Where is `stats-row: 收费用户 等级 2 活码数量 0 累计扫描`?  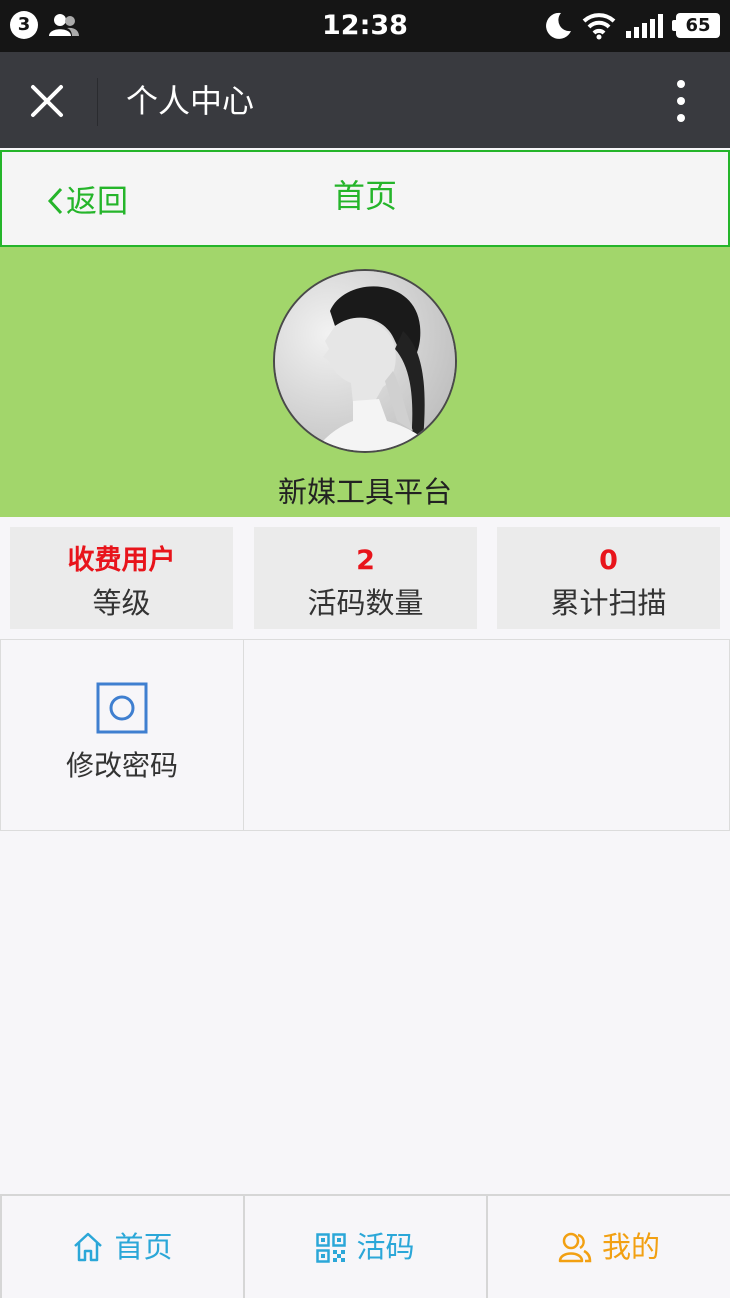 stats-row: 收费用户 等级 2 活码数量 0 累计扫描 is located at coordinates (365, 578).